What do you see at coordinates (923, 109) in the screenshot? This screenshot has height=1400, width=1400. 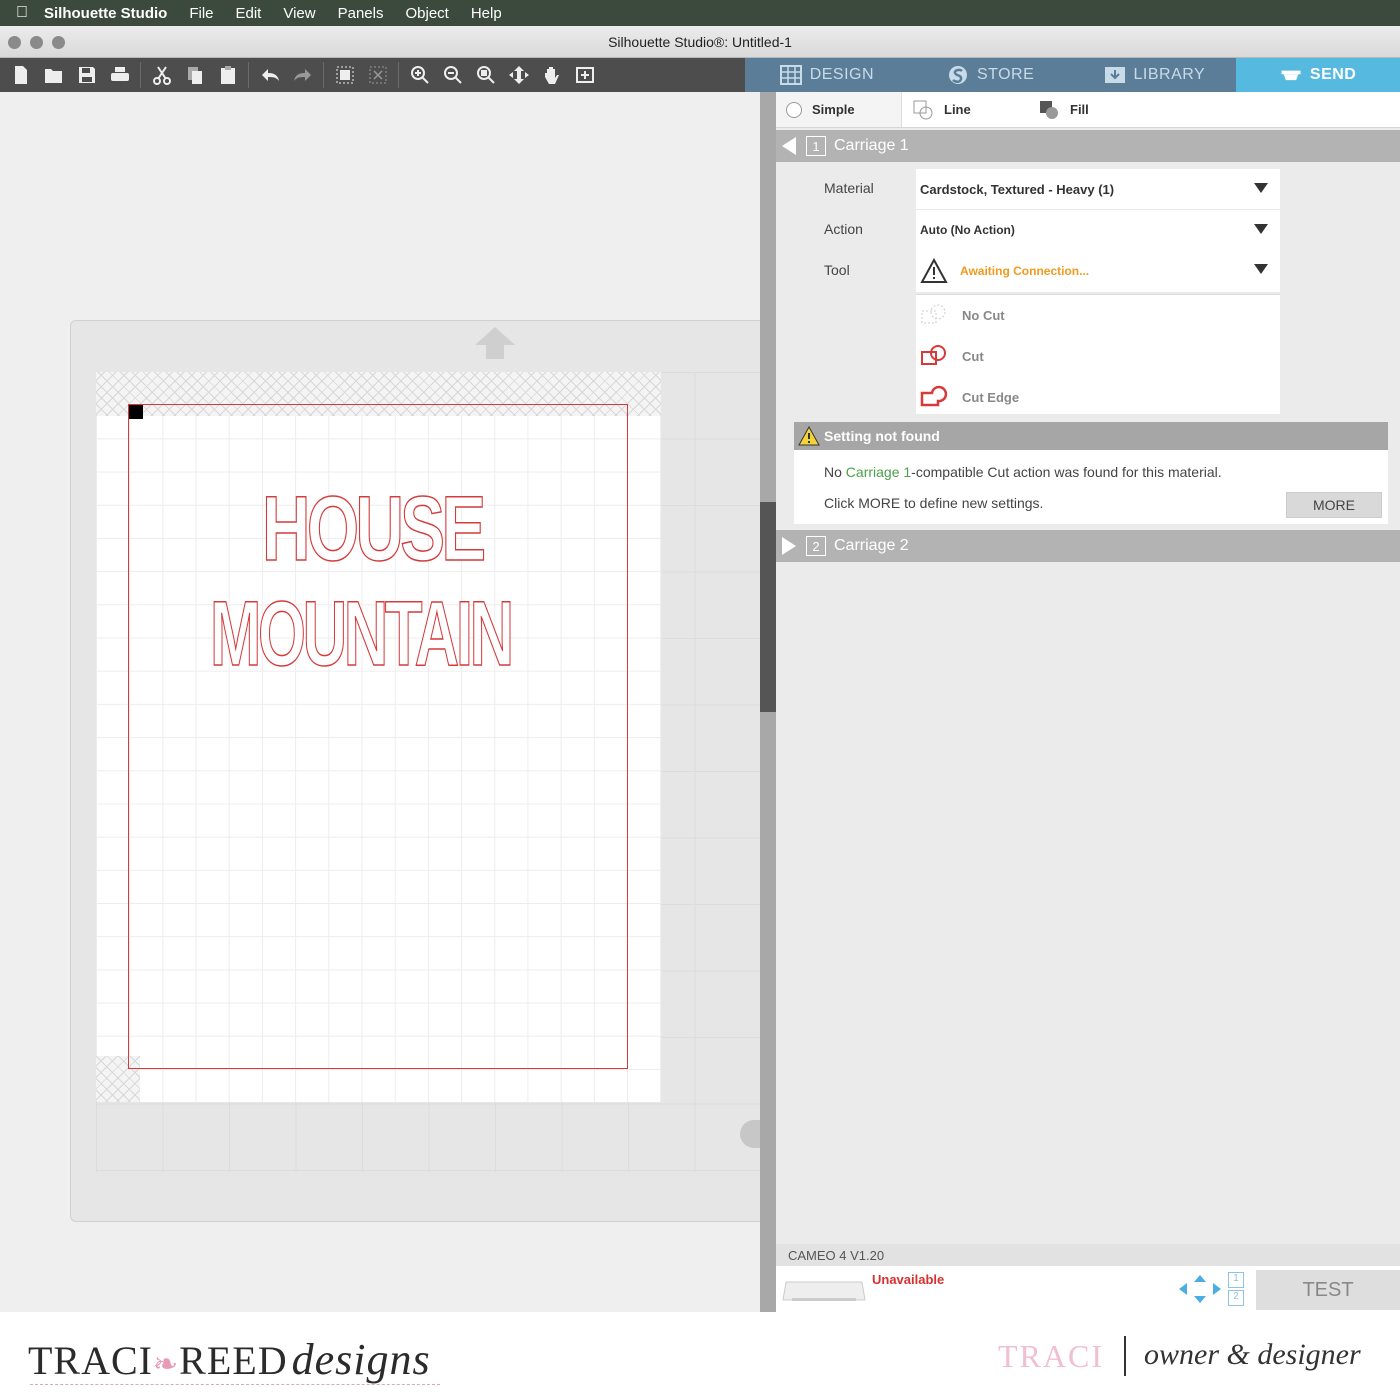 I see `line-mode-icon` at bounding box center [923, 109].